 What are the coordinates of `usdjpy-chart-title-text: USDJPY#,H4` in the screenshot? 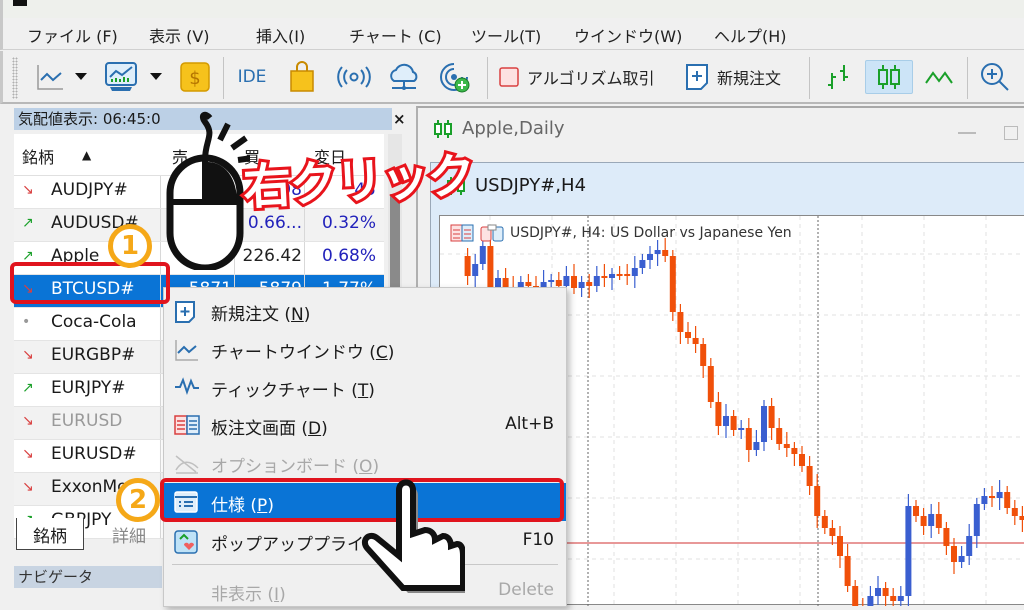 It's located at (531, 185).